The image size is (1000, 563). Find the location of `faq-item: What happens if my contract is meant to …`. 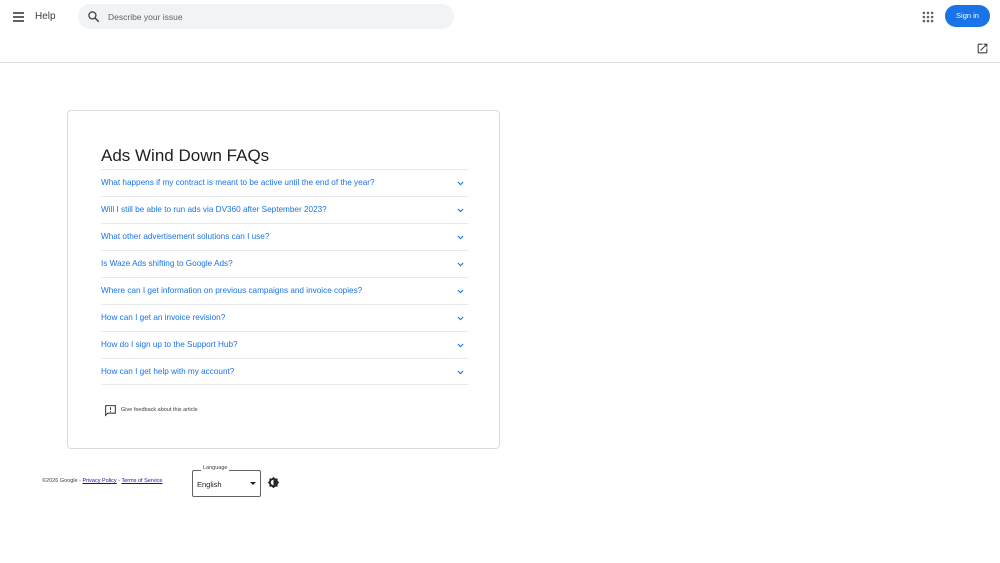

faq-item: What happens if my contract is meant to … is located at coordinates (284, 182).